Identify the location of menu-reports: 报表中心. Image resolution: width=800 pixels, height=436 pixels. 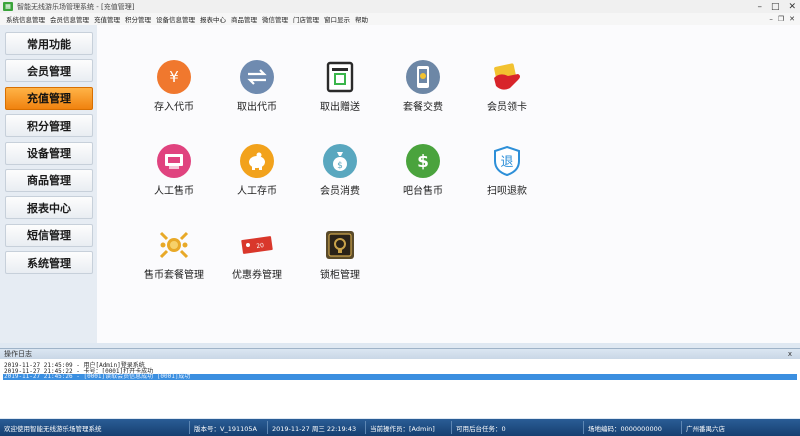
(213, 19).